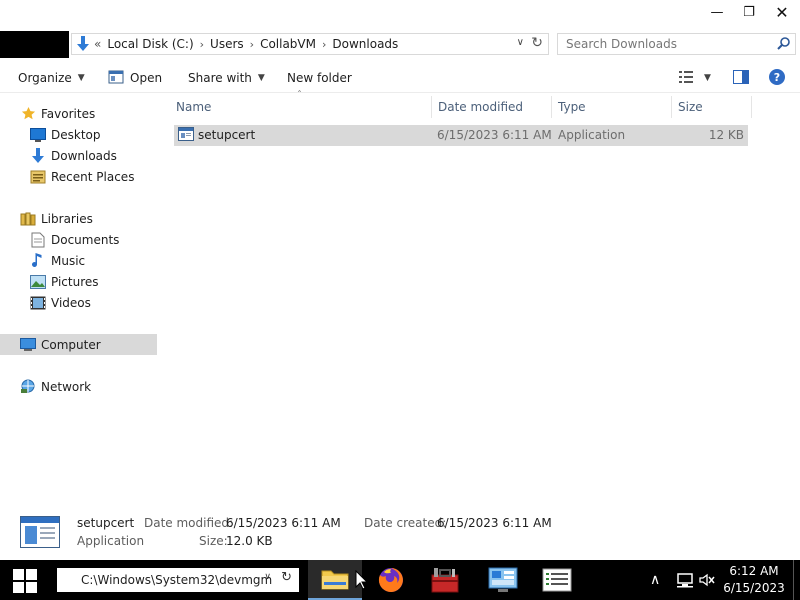 This screenshot has width=800, height=600. I want to click on windows-logo-icon, so click(25, 581).